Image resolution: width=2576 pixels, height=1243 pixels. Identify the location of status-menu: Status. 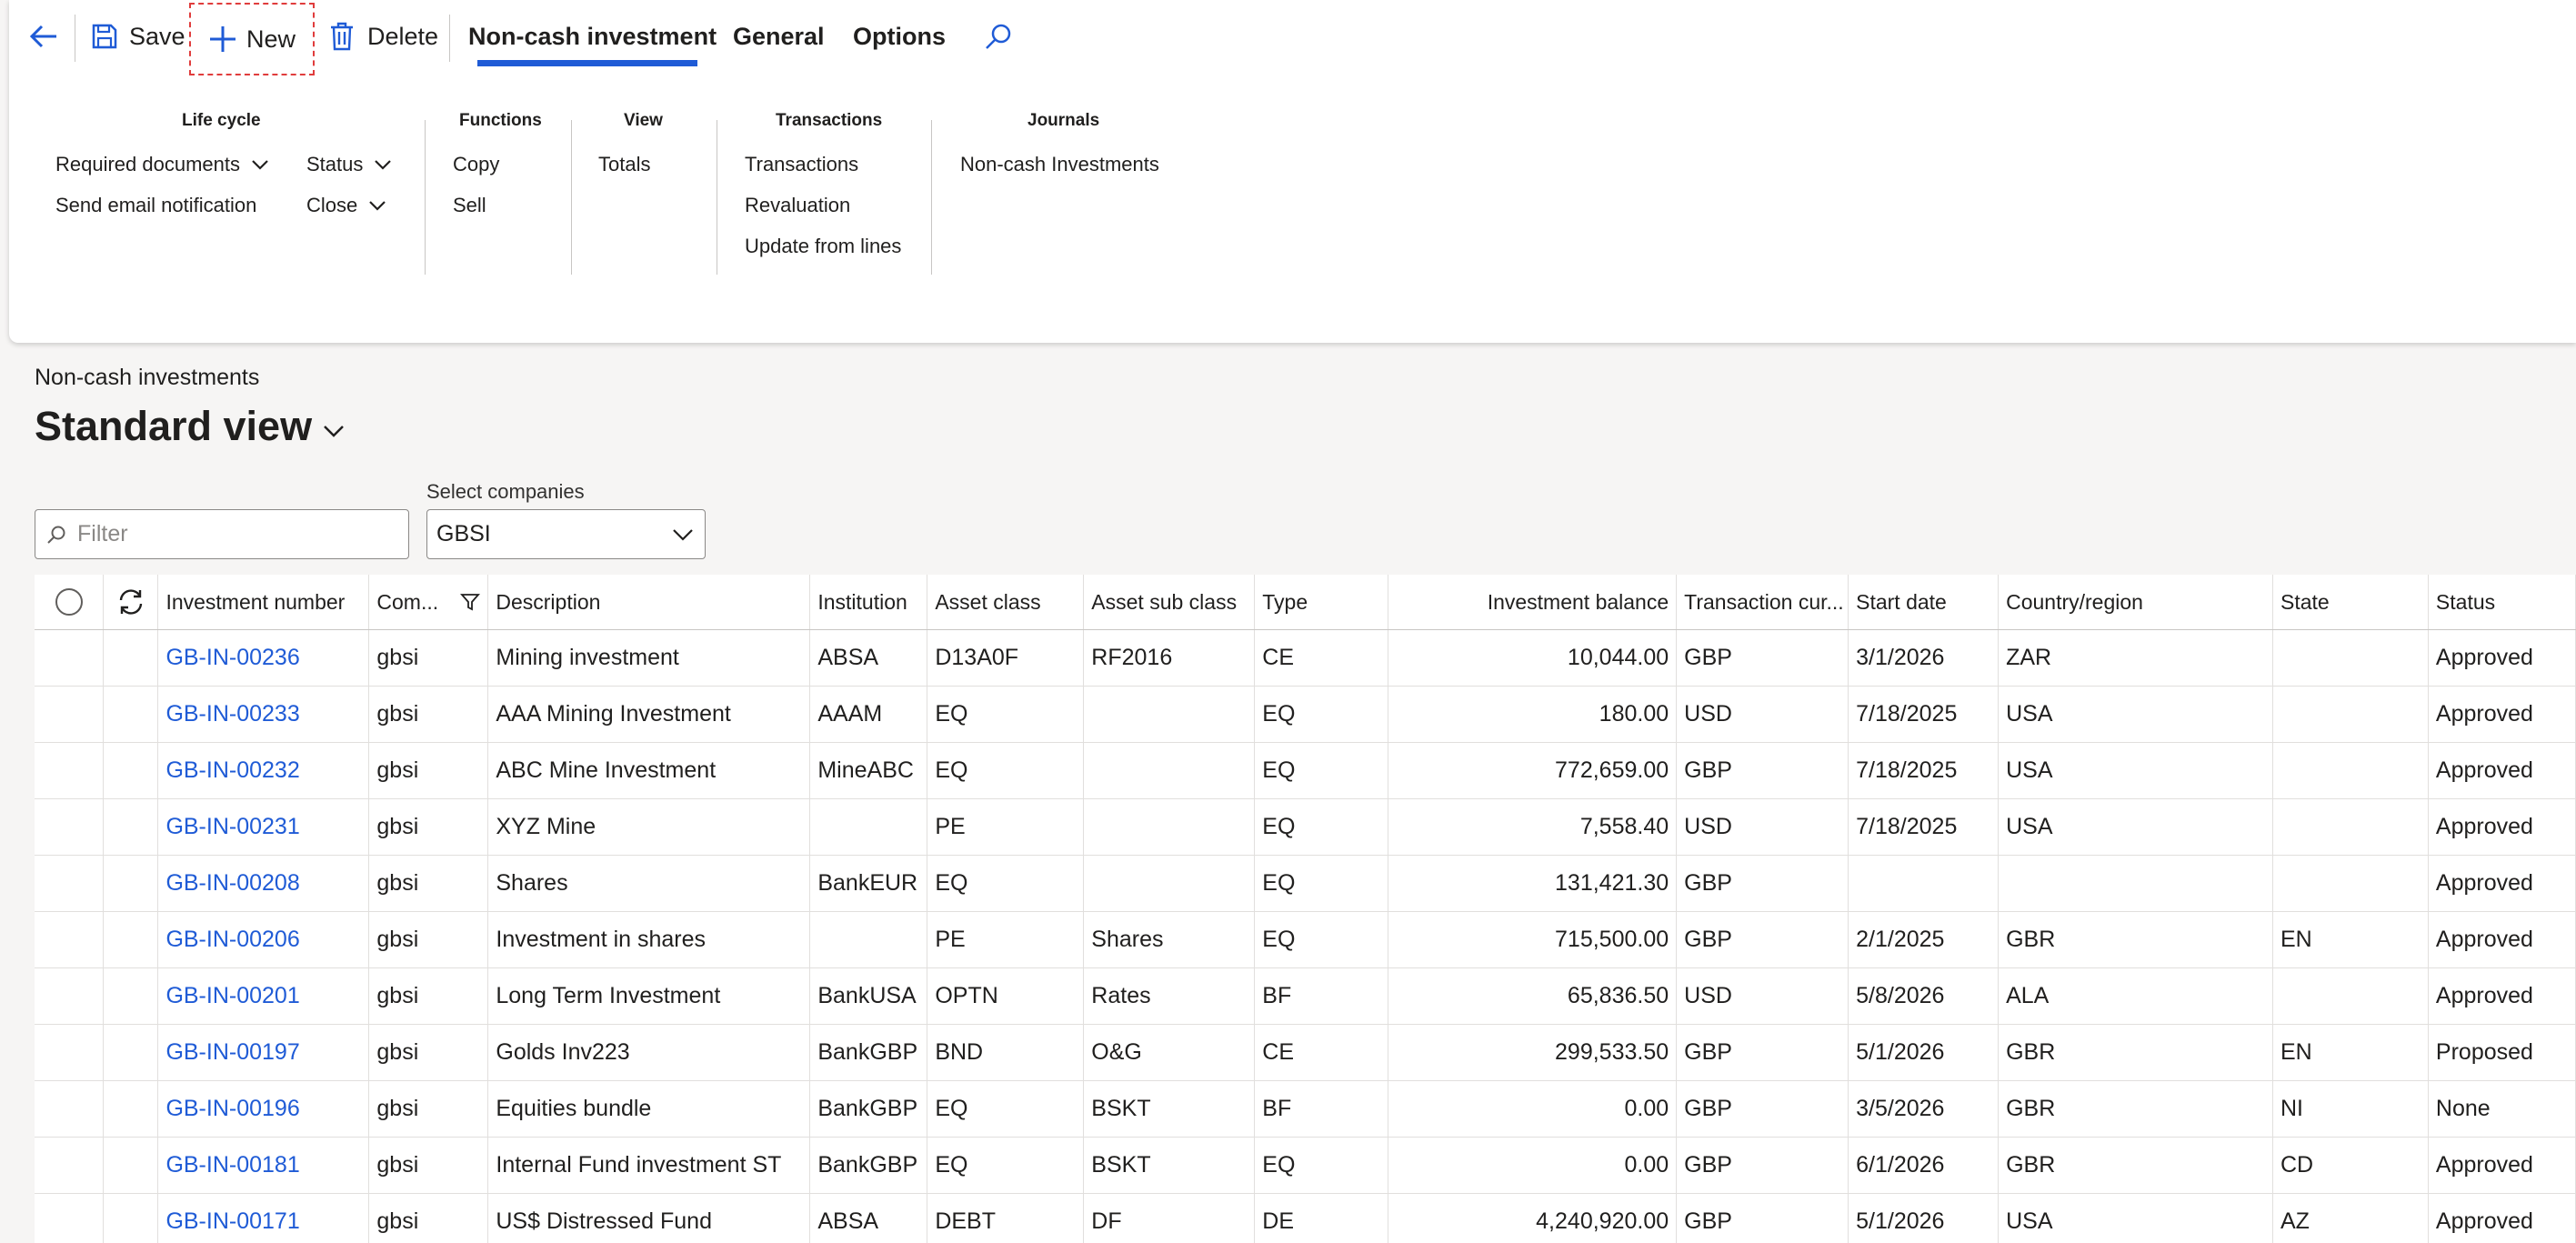
(349, 164).